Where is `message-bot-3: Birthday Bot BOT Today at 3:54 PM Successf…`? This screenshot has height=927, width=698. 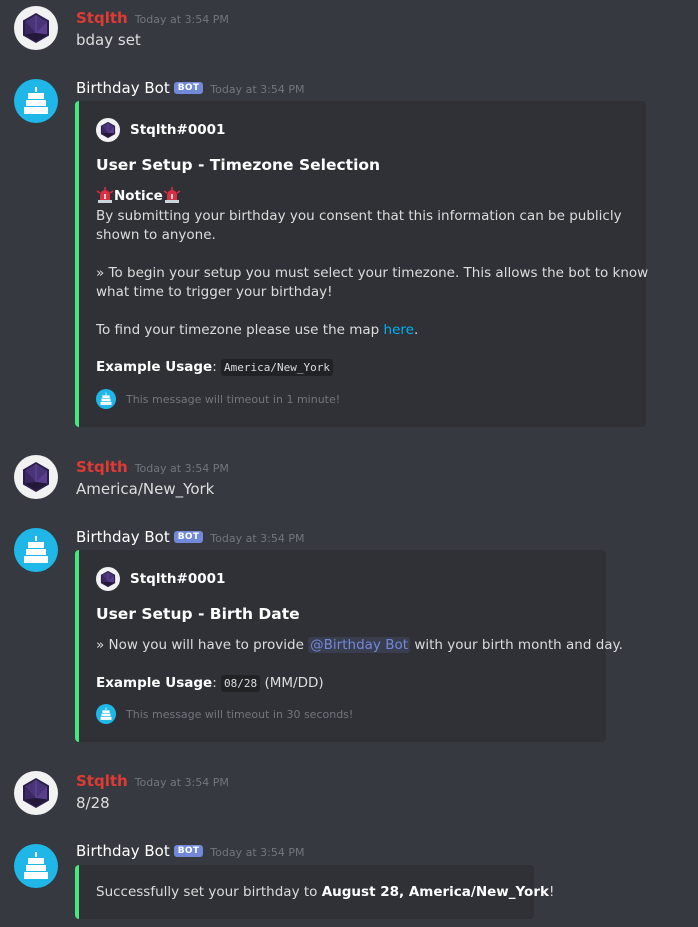 message-bot-3: Birthday Bot BOT Today at 3:54 PM Successf… is located at coordinates (349, 881).